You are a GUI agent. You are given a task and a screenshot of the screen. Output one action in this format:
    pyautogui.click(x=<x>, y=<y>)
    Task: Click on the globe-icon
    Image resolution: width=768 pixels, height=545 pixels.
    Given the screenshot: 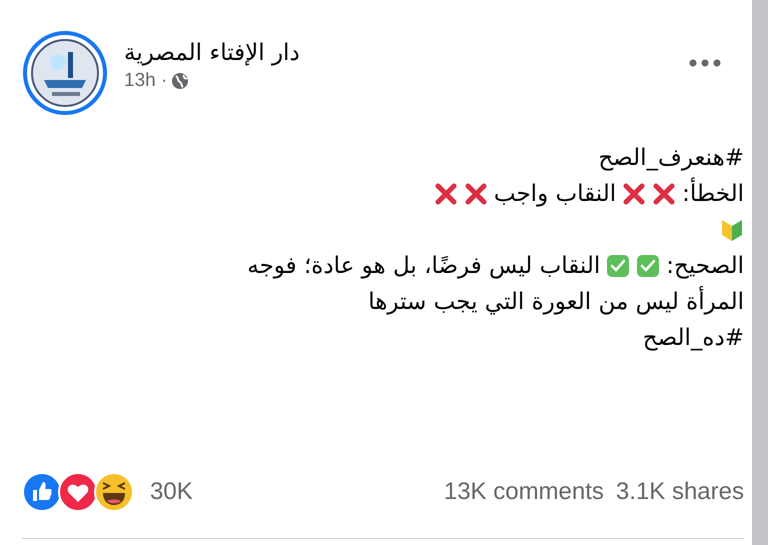 What is the action you would take?
    pyautogui.click(x=180, y=81)
    